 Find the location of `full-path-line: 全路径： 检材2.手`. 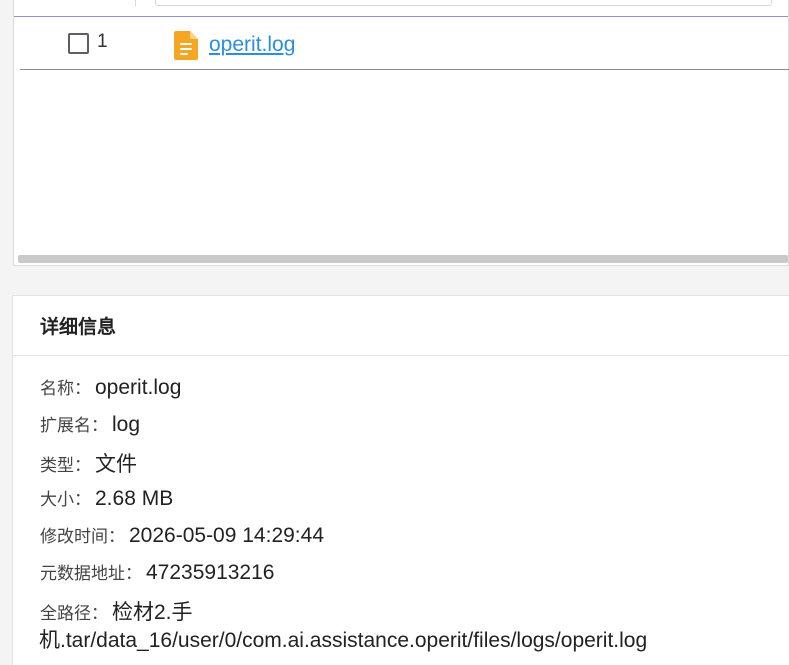

full-path-line: 全路径： 检材2.手 is located at coordinates (414, 612).